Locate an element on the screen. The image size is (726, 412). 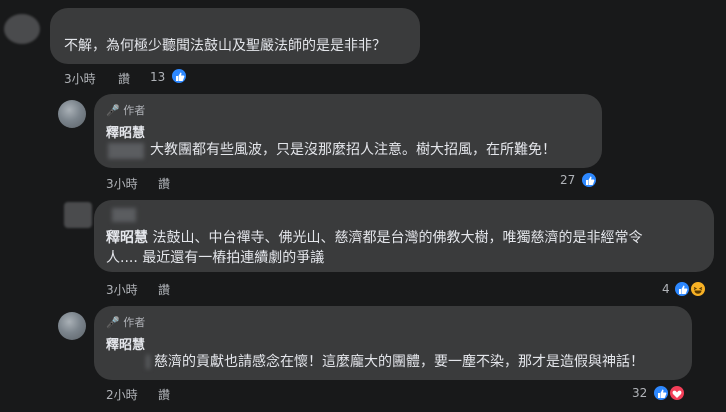
comment-time: 2小時 is located at coordinates (122, 394).